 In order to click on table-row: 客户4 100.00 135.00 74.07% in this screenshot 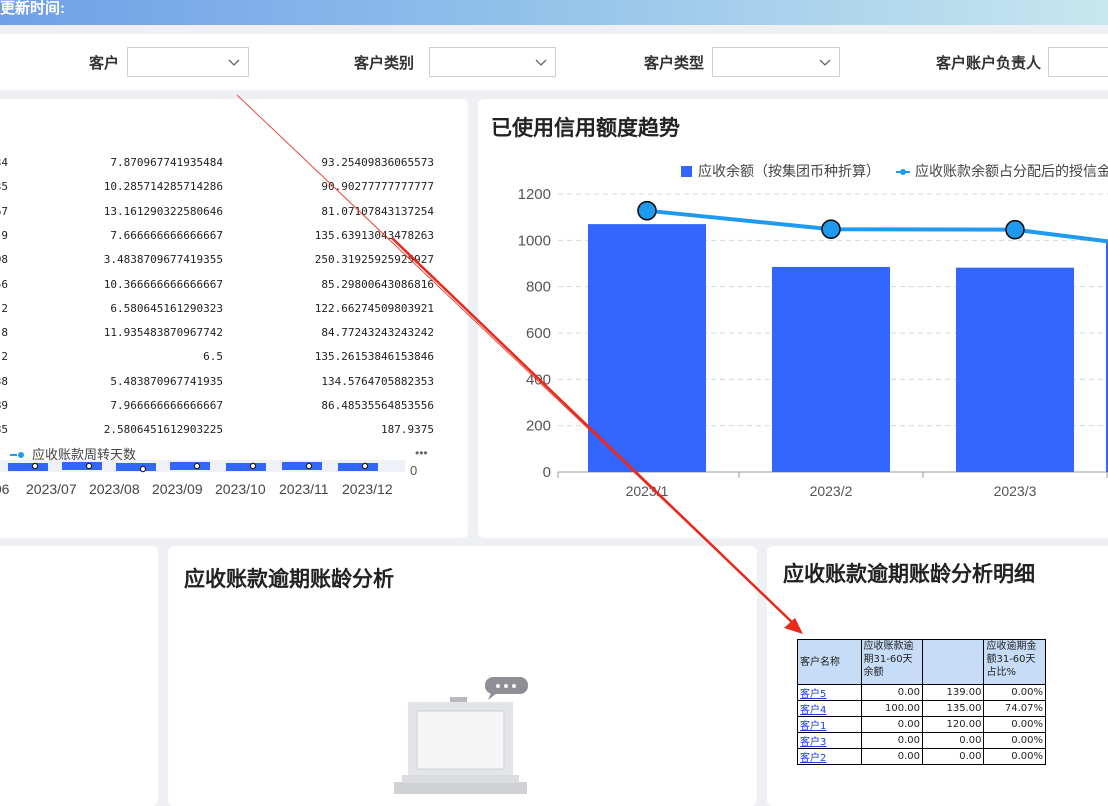, I will do `click(921, 708)`.